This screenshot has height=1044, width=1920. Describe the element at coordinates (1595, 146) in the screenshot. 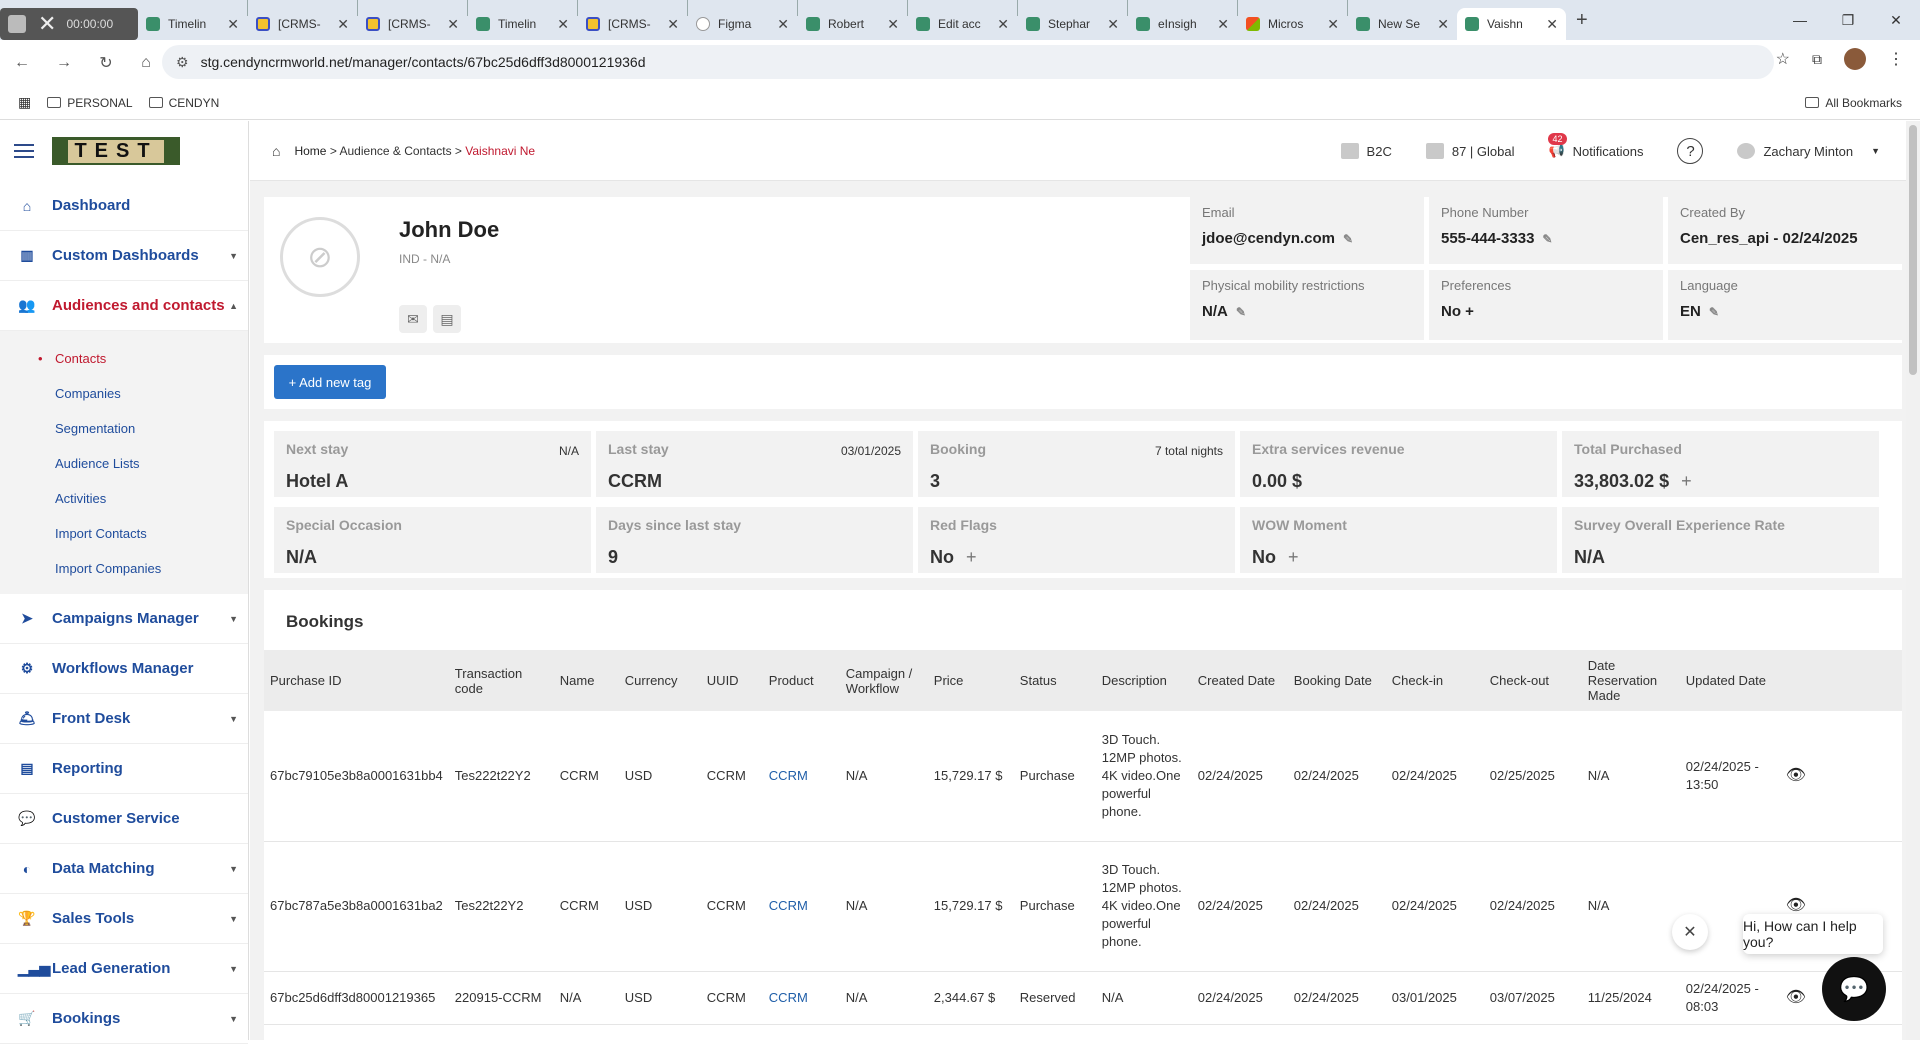

I see `notifications-button: 42 📢 Notifications` at that location.